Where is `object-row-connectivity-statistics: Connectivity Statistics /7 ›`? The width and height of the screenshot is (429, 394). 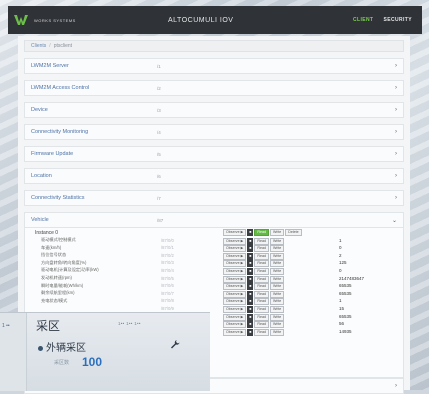 object-row-connectivity-statistics: Connectivity Statistics /7 › is located at coordinates (214, 198).